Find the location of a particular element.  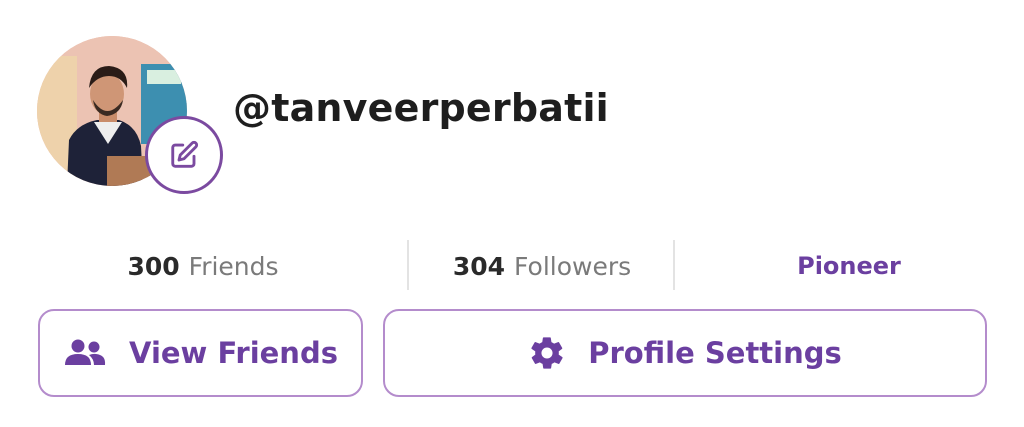

edit-icon is located at coordinates (185, 154).